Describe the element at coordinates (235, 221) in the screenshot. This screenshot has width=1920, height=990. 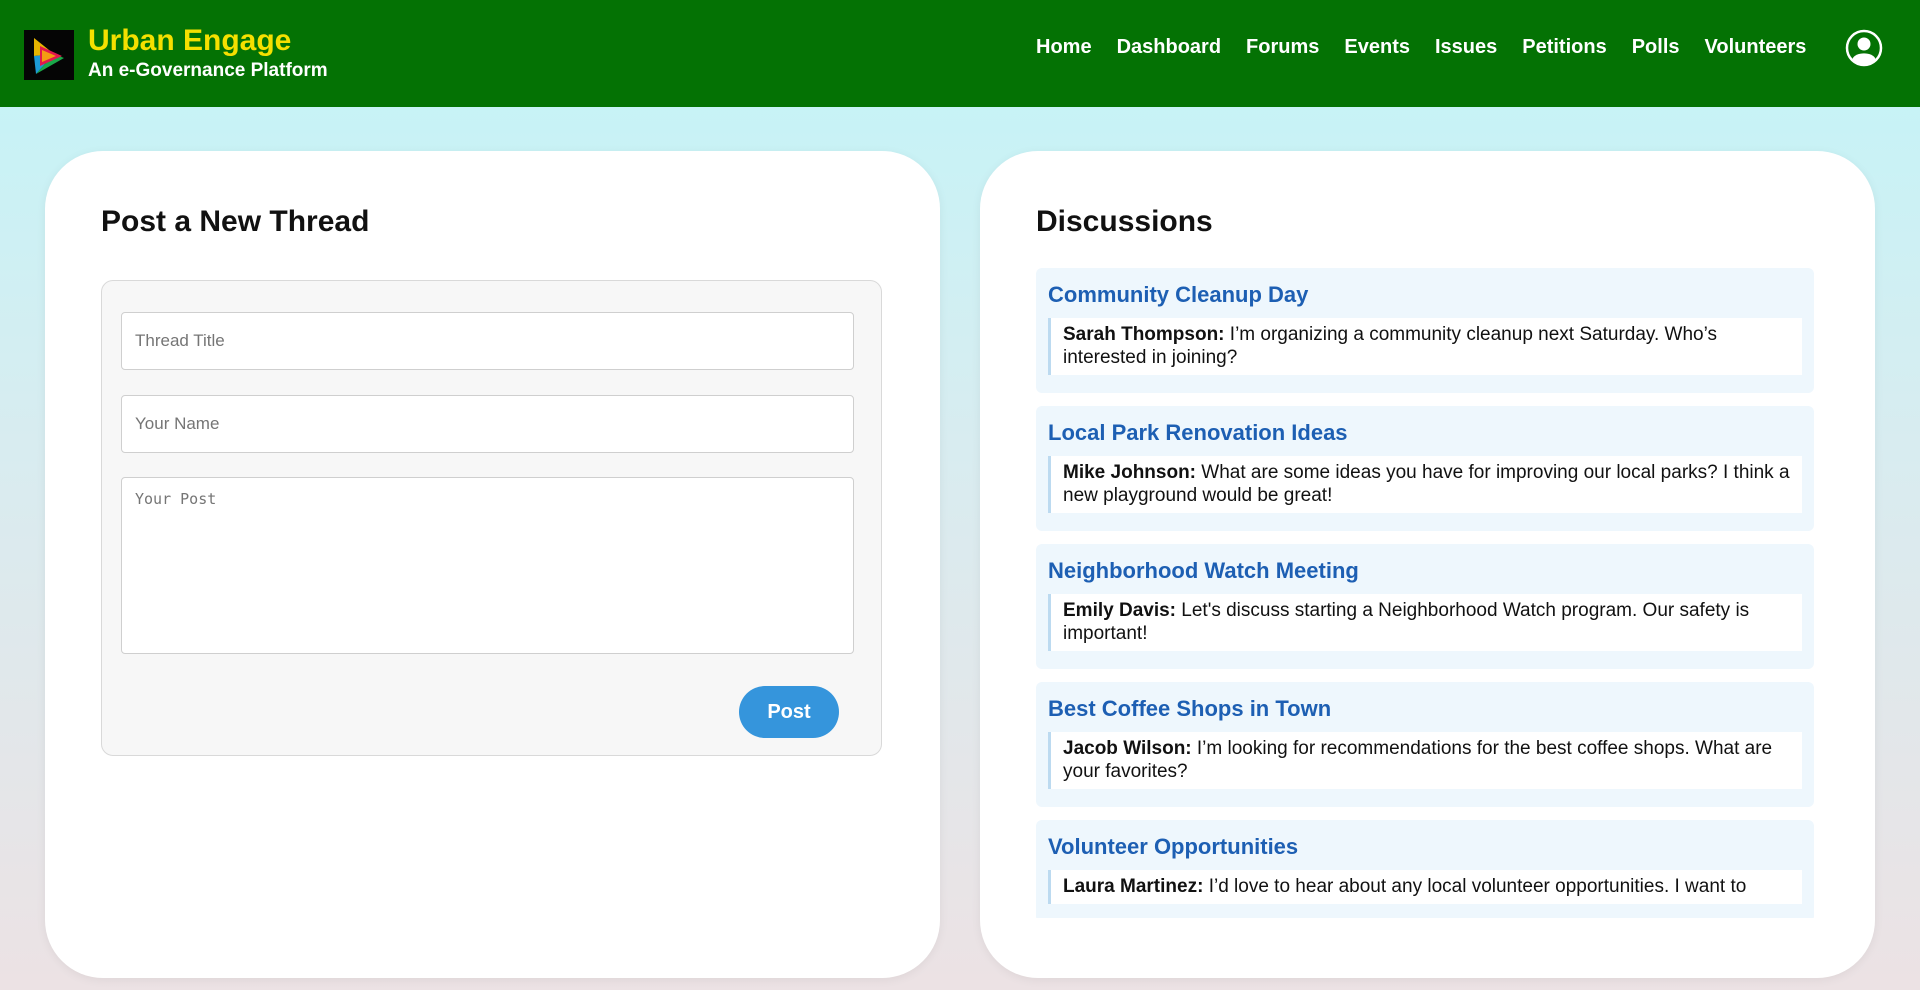
I see `new-thread-heading: Post a New Thread` at that location.